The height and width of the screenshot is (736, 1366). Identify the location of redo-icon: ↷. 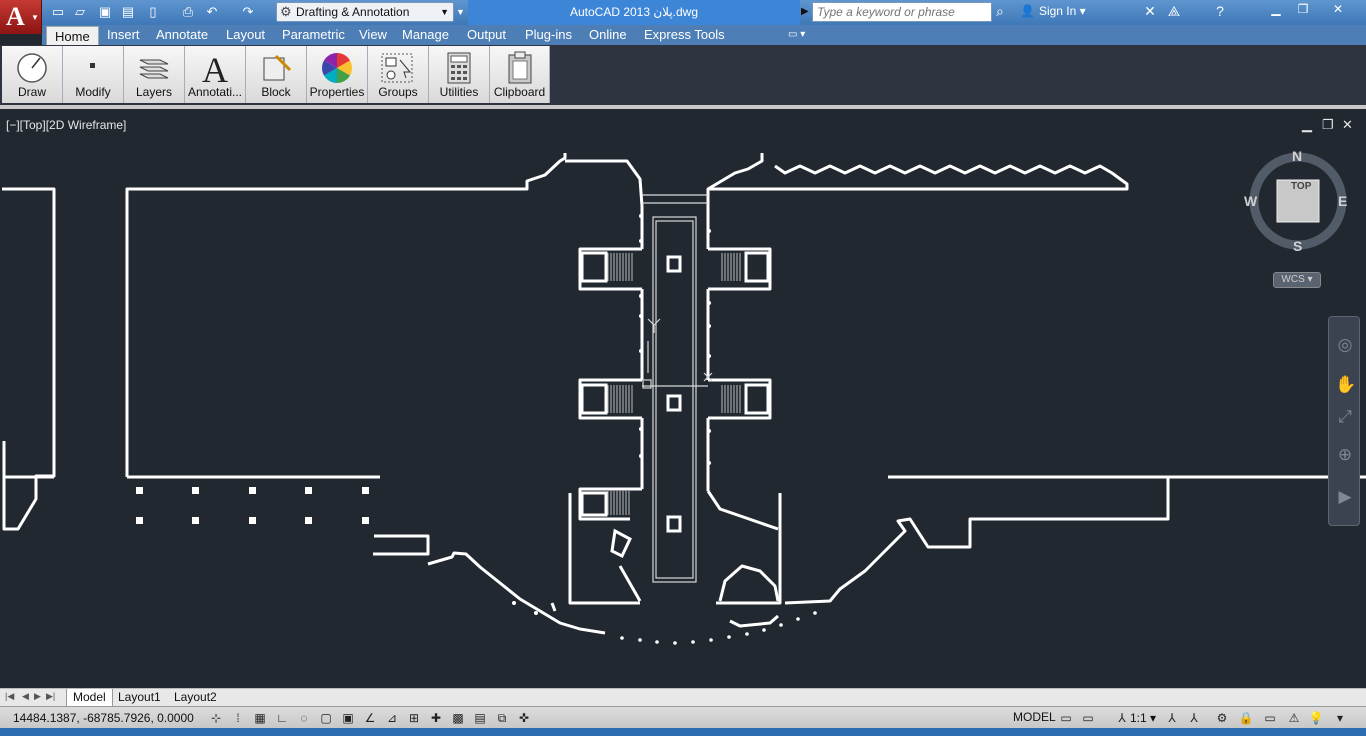
(248, 12).